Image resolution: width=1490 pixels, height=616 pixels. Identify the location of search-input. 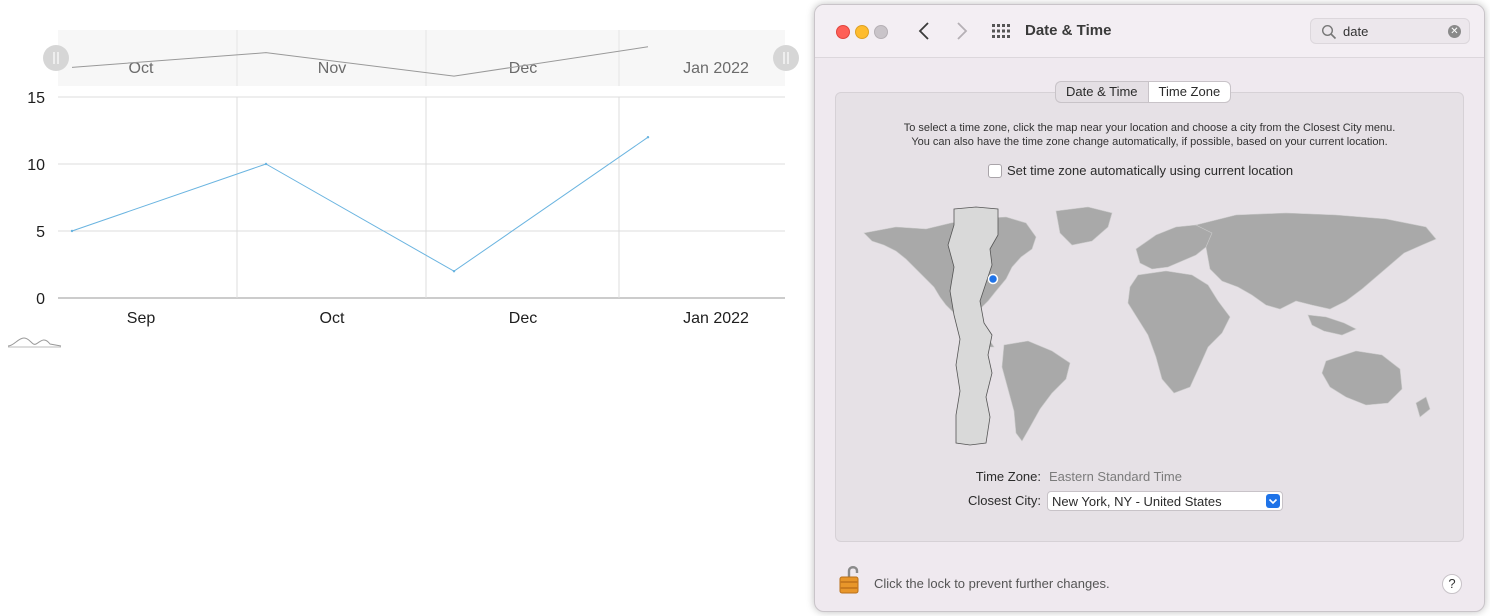
(1393, 31).